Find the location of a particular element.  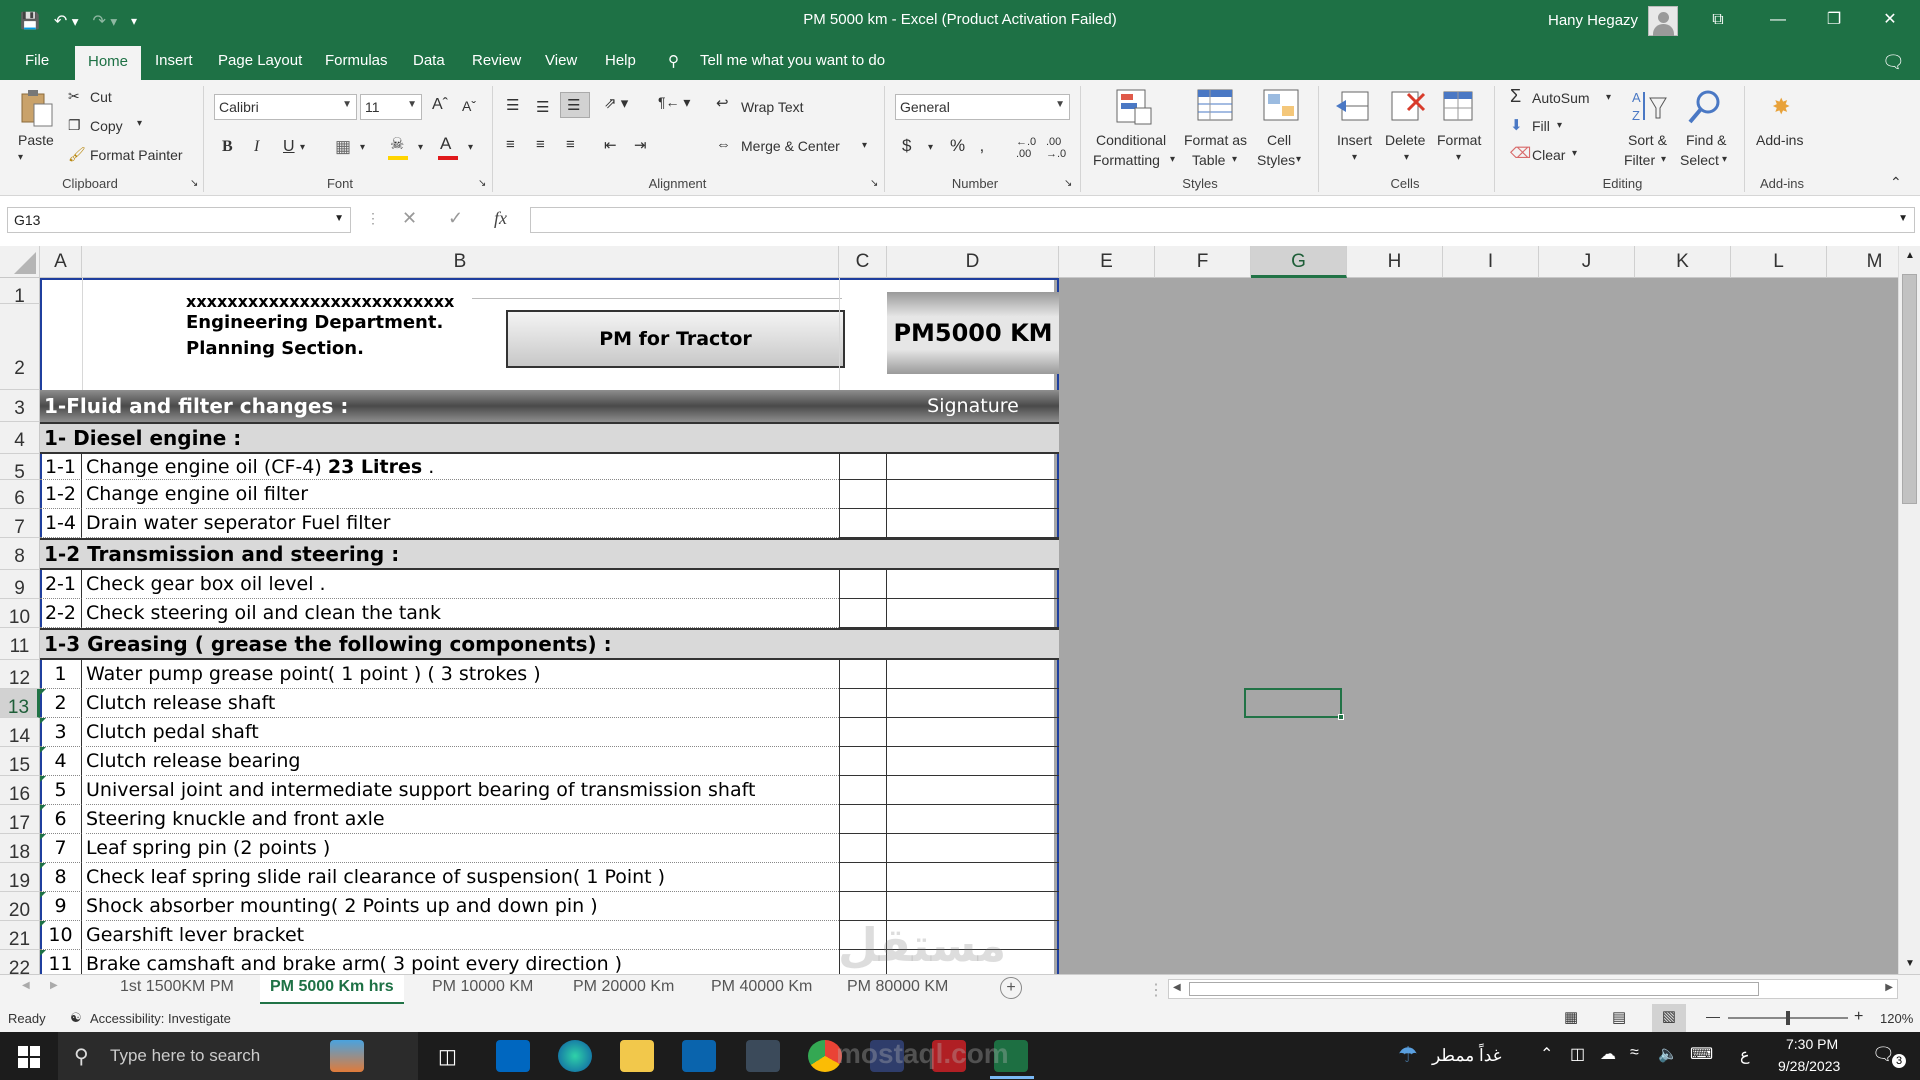

grease-item-5-no: 5 is located at coordinates (61, 790).